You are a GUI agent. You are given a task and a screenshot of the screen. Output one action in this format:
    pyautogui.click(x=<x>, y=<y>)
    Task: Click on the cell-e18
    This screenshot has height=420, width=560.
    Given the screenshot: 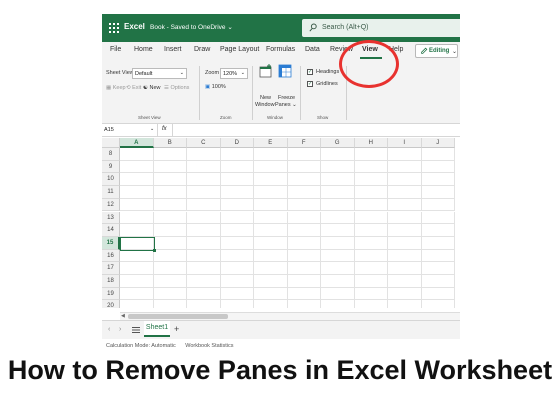 What is the action you would take?
    pyautogui.click(x=271, y=281)
    